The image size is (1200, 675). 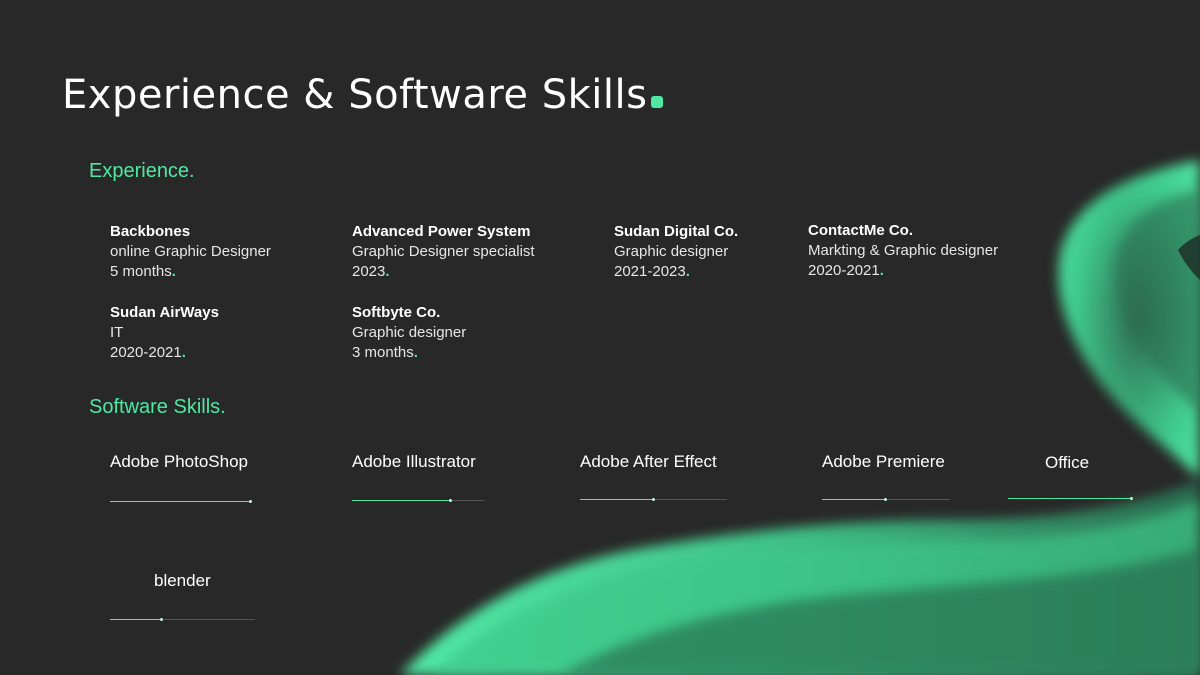 What do you see at coordinates (414, 461) in the screenshot?
I see `skill-name: Adobe Illustrator` at bounding box center [414, 461].